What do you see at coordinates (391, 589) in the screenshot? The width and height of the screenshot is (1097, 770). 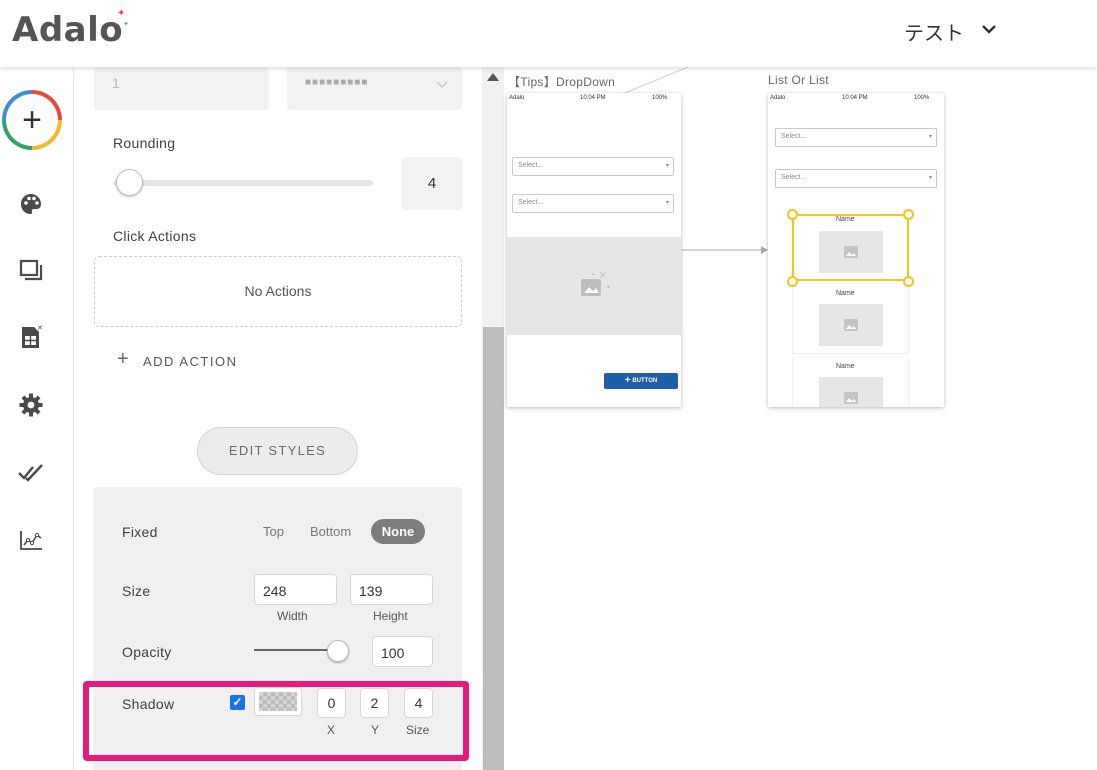 I see `height-input: 139` at bounding box center [391, 589].